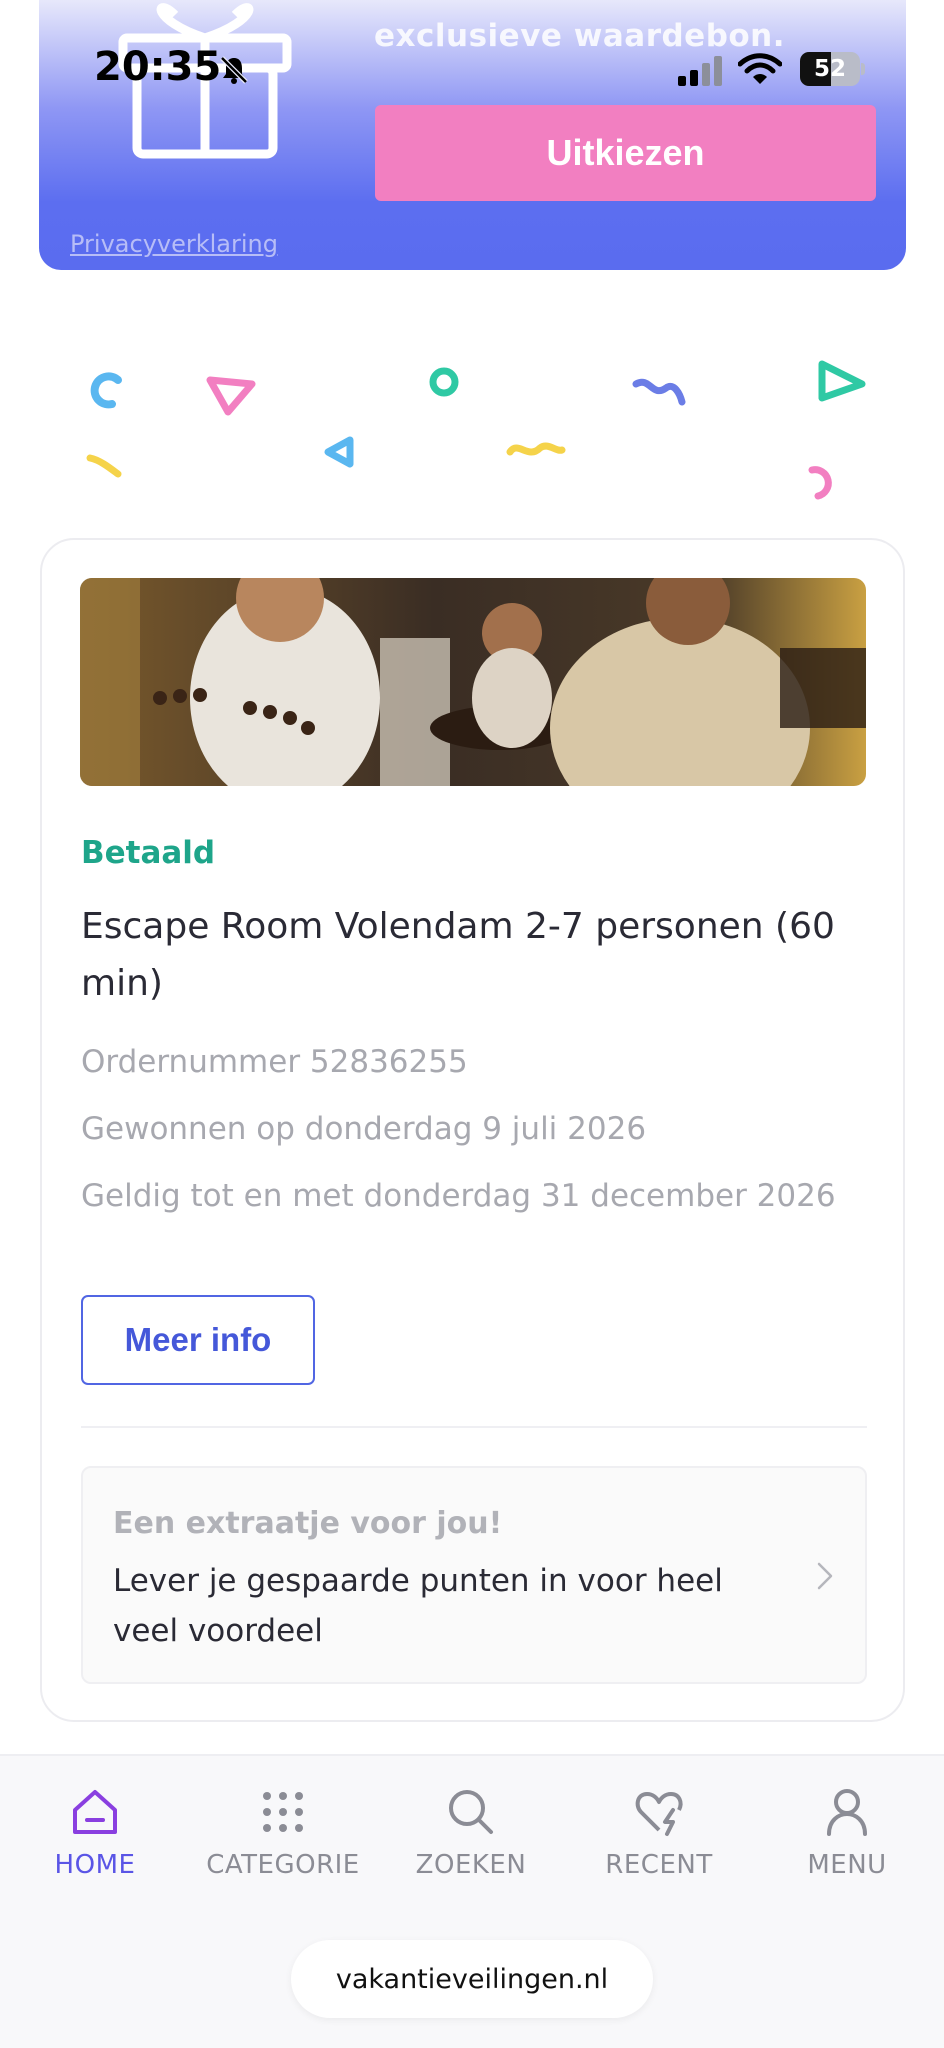 This screenshot has width=944, height=2048. Describe the element at coordinates (471, 1846) in the screenshot. I see `nav-item-zoeken: ZOEKEN` at that location.